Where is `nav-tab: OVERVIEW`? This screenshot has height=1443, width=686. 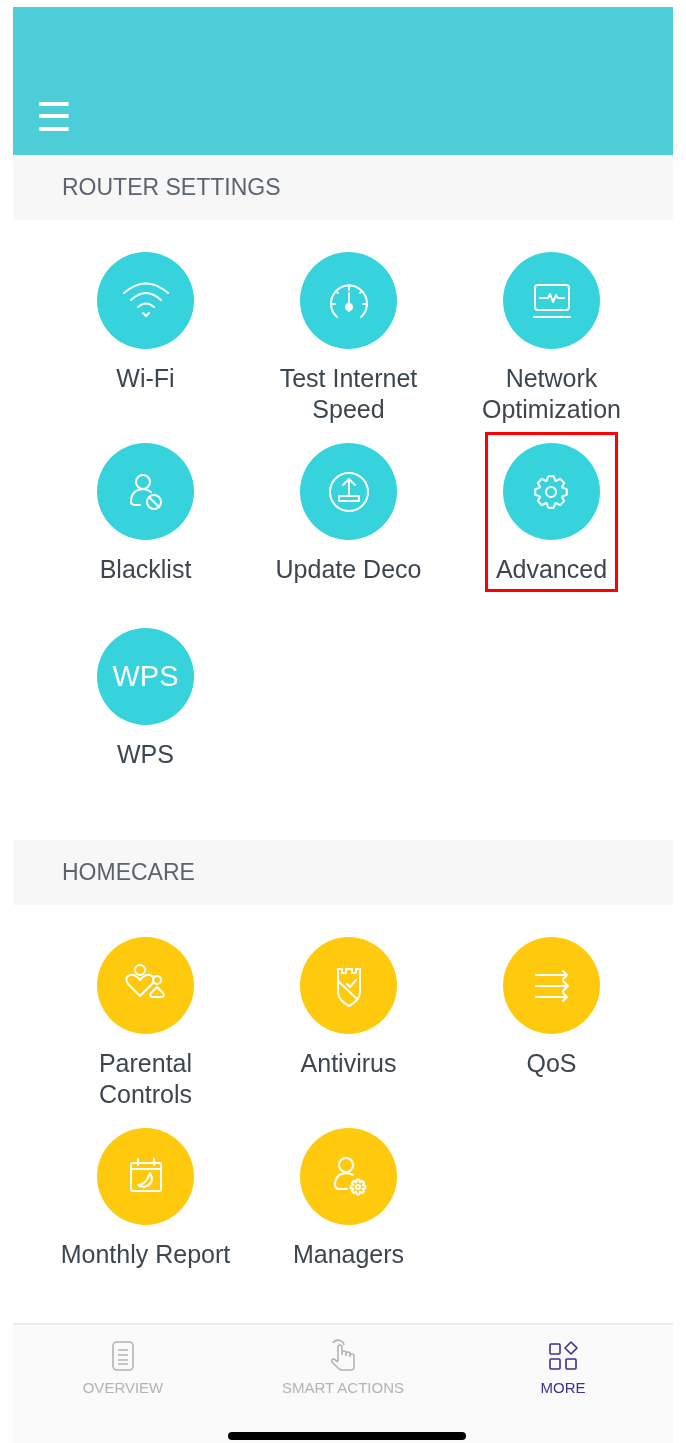
nav-tab: OVERVIEW is located at coordinates (123, 1367).